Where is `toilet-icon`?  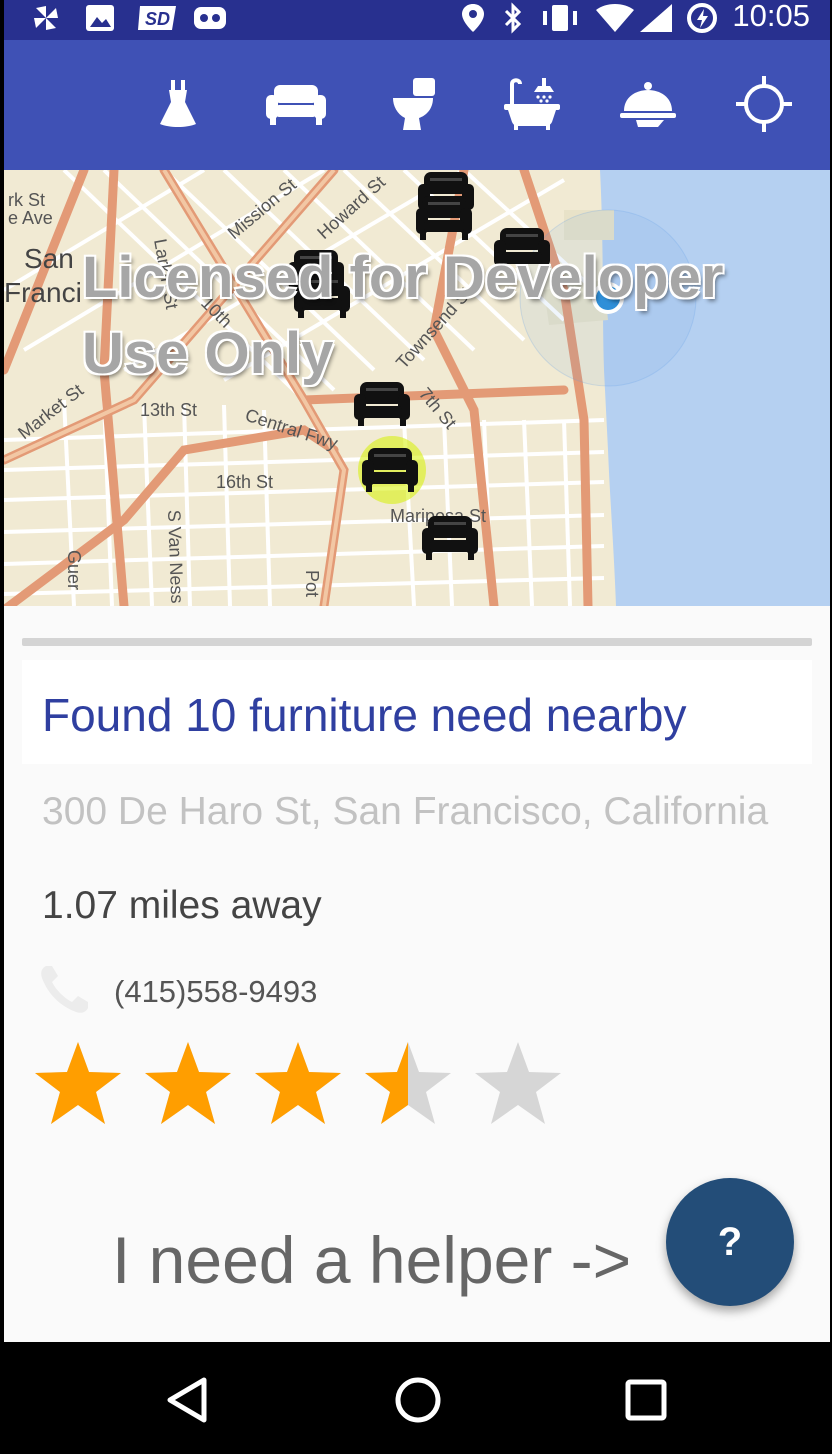
toilet-icon is located at coordinates (414, 104).